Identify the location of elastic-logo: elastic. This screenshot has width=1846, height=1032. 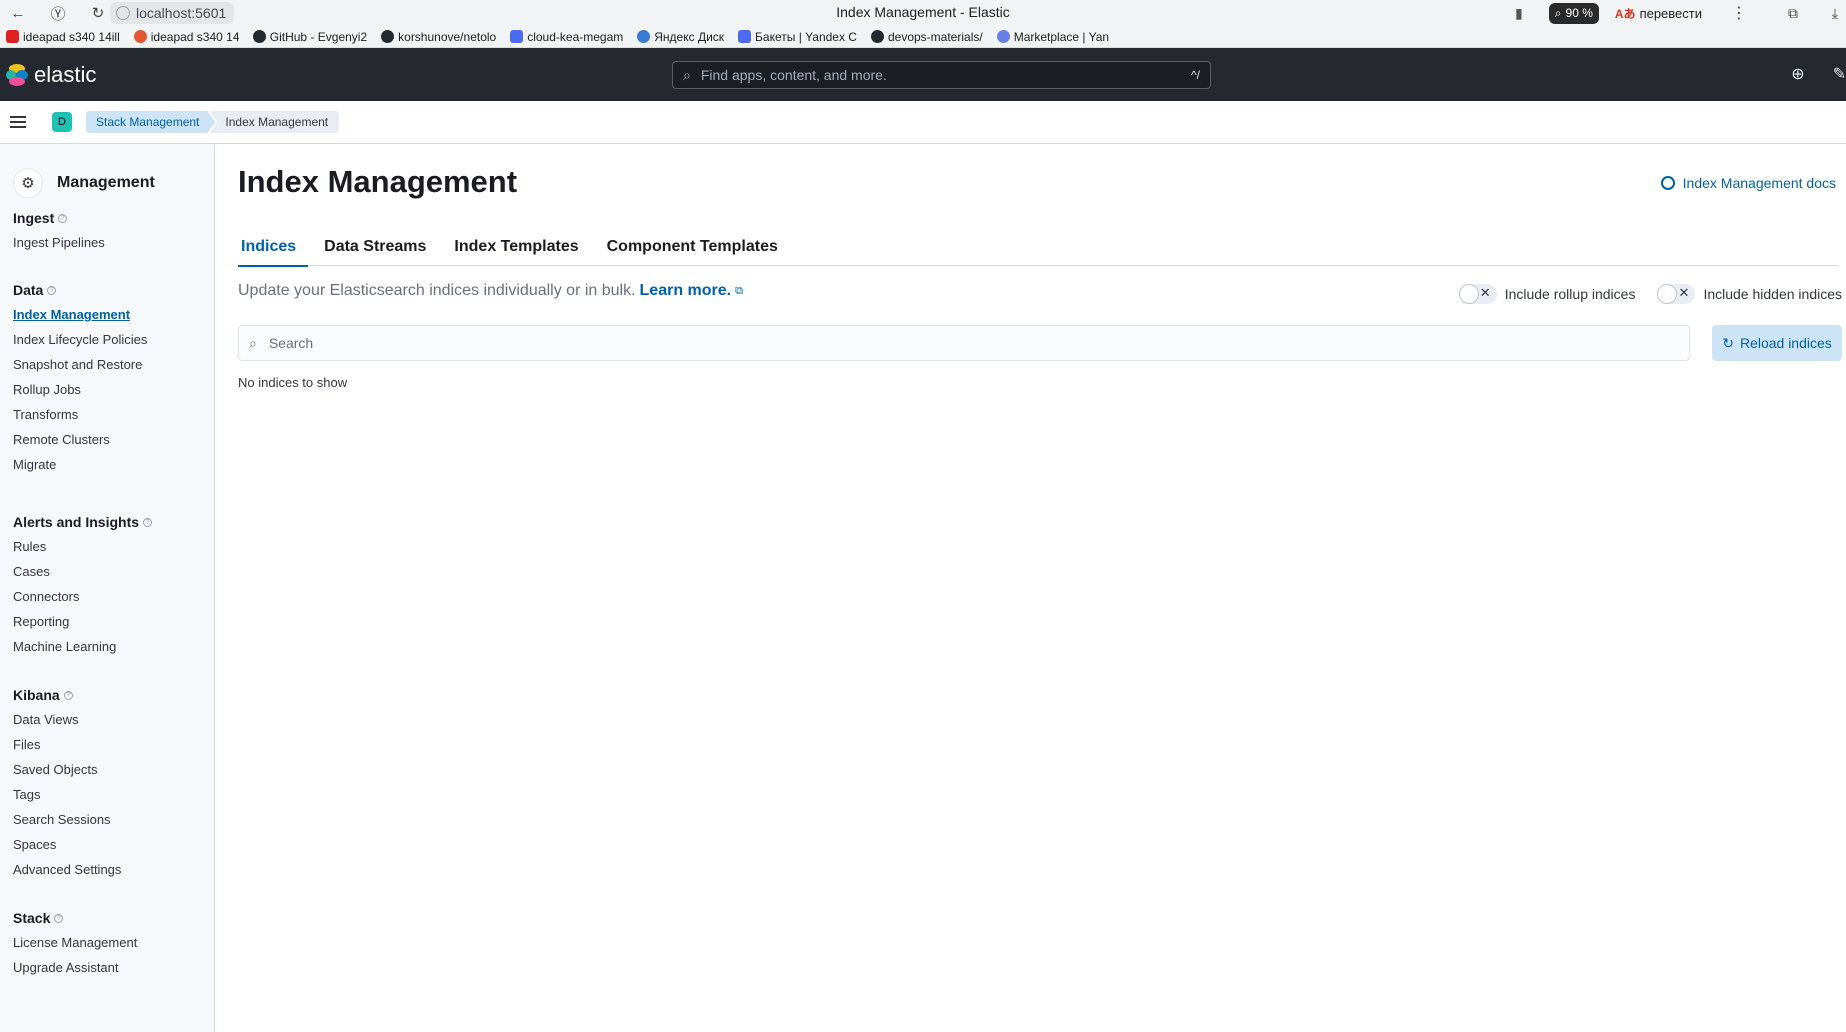
(51, 75).